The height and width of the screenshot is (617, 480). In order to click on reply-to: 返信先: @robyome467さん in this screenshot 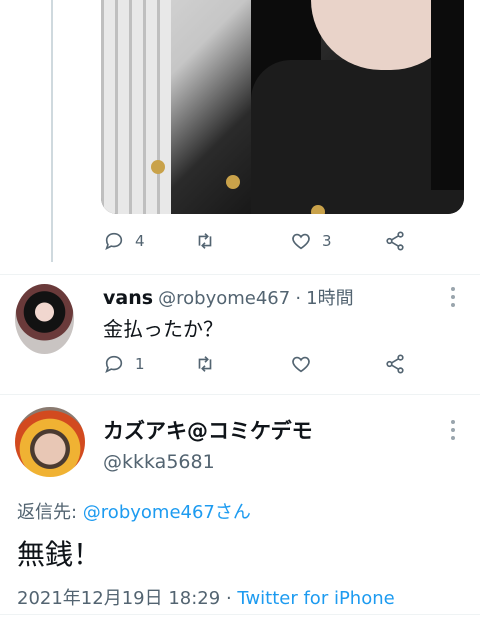, I will do `click(134, 511)`.